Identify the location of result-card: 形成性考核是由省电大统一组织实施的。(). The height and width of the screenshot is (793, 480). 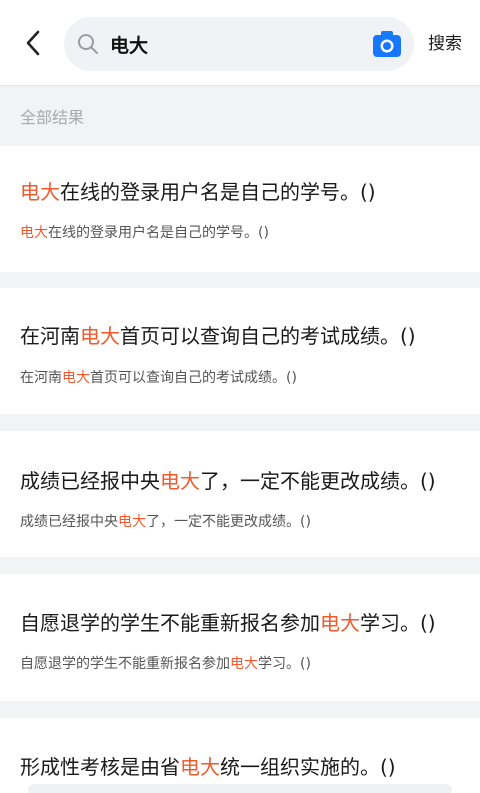
(240, 755).